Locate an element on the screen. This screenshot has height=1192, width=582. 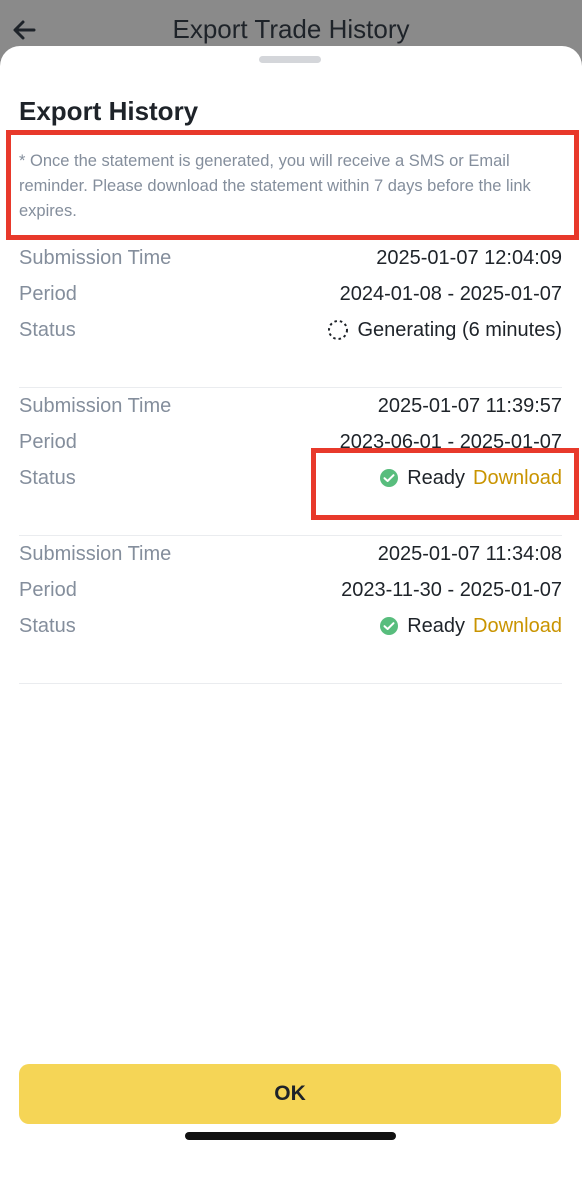
notice-highlight-box is located at coordinates (292, 185).